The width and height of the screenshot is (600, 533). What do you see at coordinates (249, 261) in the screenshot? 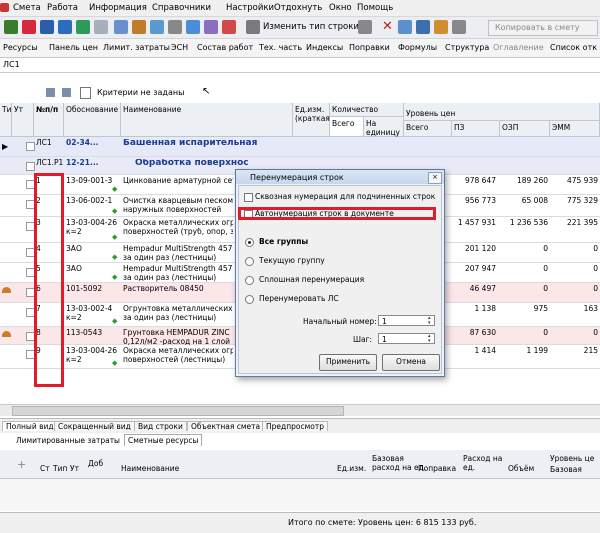
I see `current-group-radio` at bounding box center [249, 261].